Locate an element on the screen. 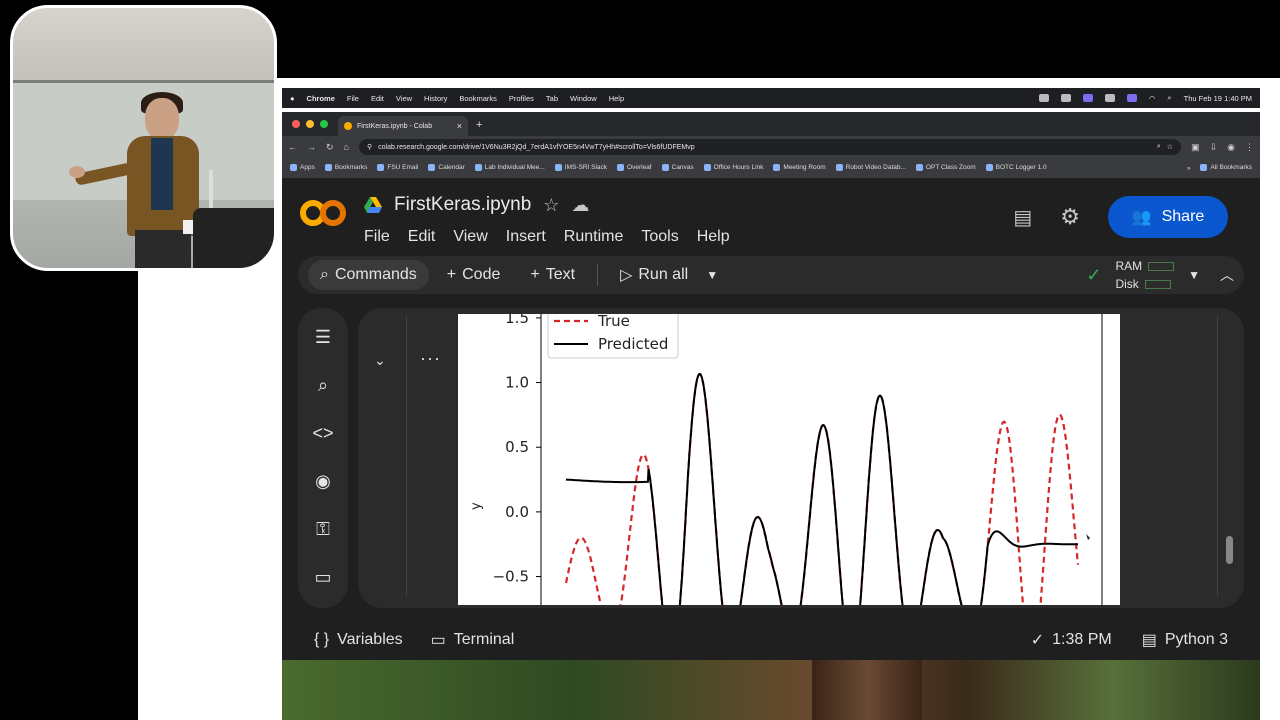 This screenshot has height=720, width=1280. apple-icon: ● is located at coordinates (292, 98).